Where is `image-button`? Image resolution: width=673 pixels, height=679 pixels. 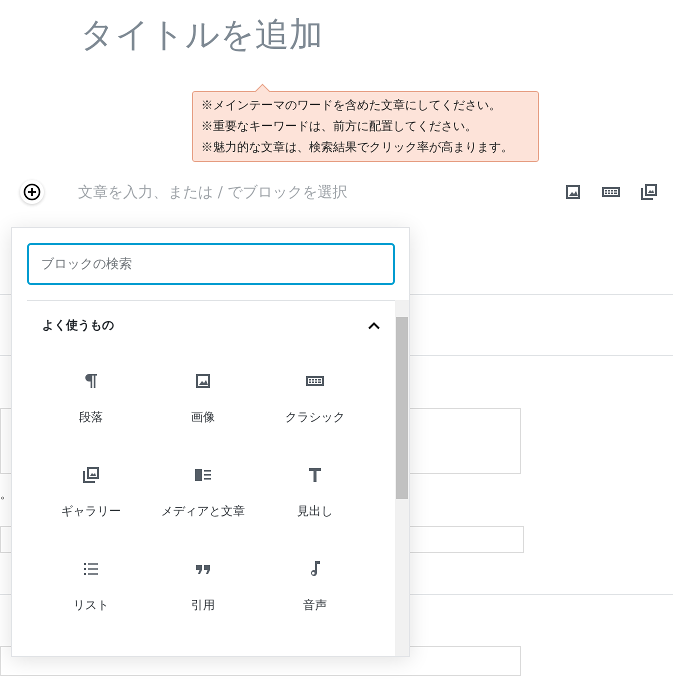 image-button is located at coordinates (573, 192).